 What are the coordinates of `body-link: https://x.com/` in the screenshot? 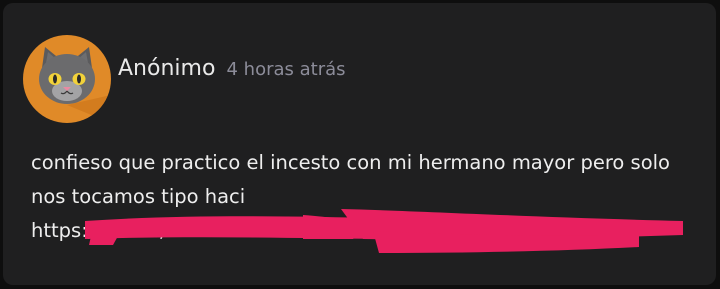 It's located at (361, 231).